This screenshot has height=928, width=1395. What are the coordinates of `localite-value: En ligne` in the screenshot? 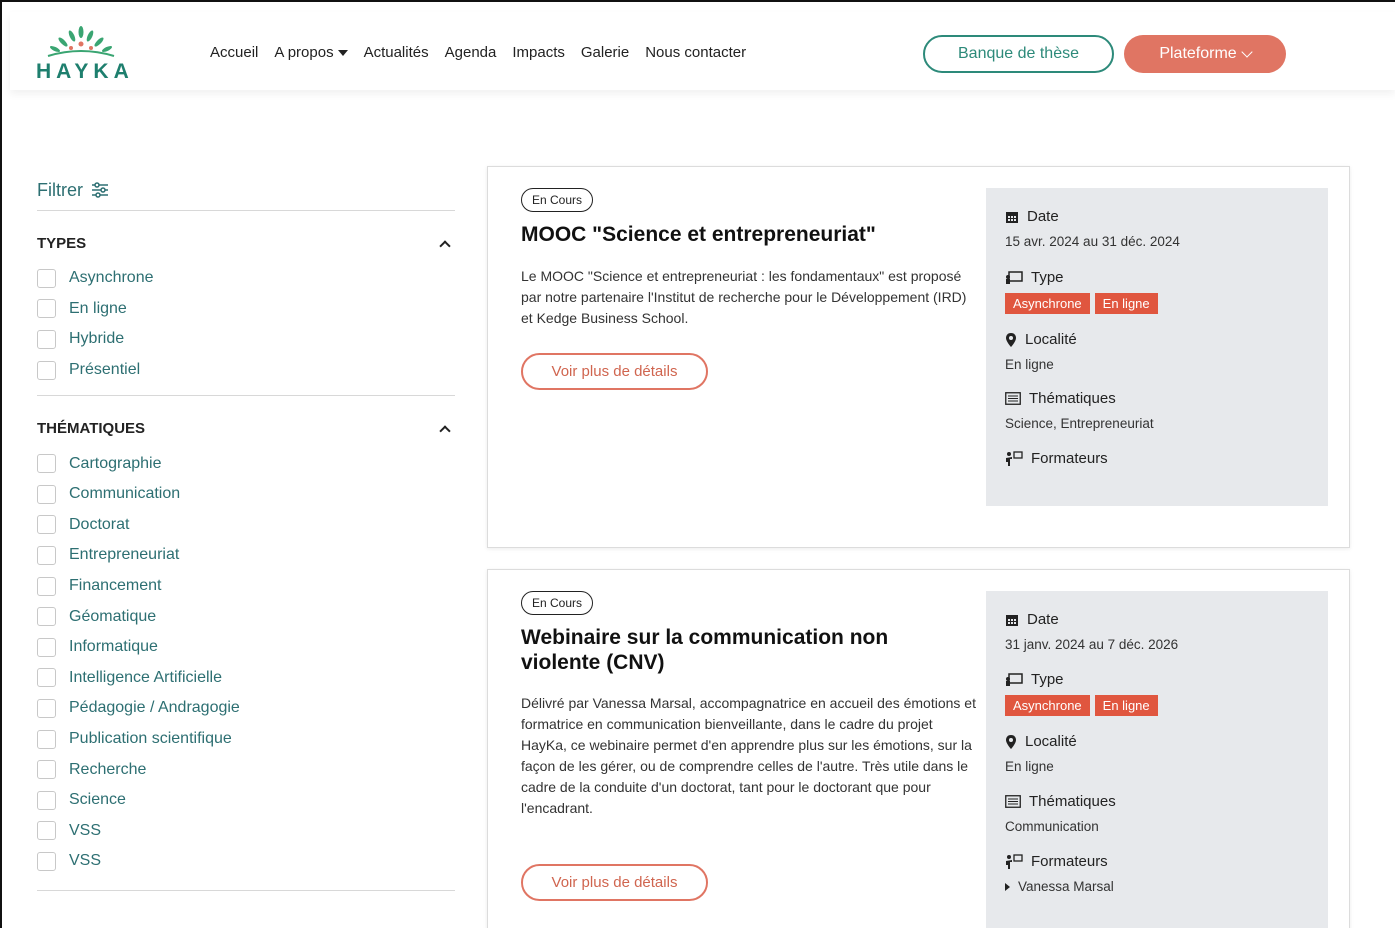 It's located at (1029, 766).